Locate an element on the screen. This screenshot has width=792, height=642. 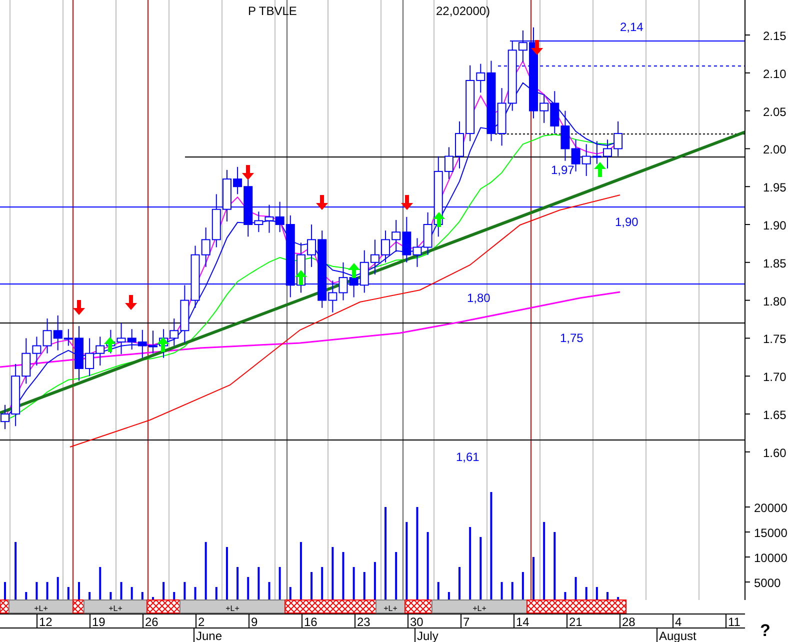
volume-axis-label: 10000 is located at coordinates (771, 558).